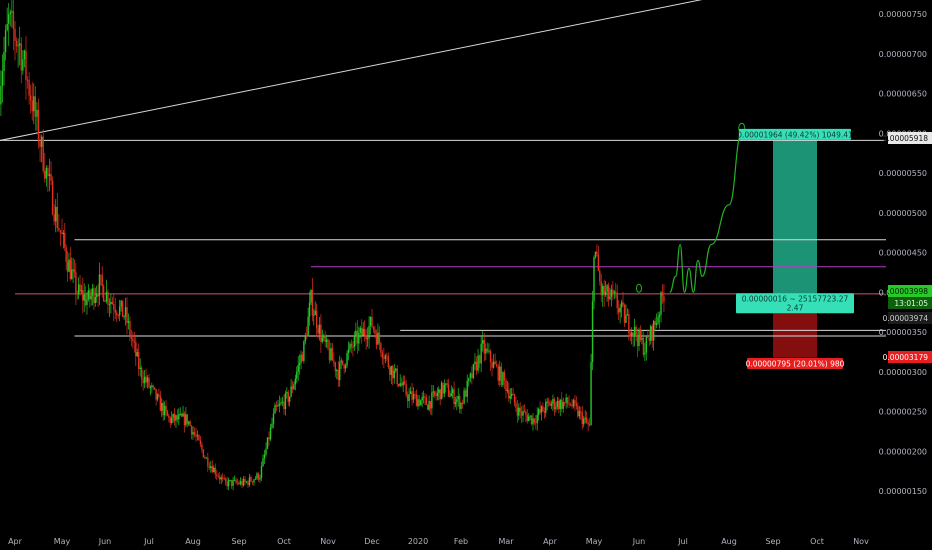  Describe the element at coordinates (903, 94) in the screenshot. I see `y-tick-label: 0.00000650` at that location.